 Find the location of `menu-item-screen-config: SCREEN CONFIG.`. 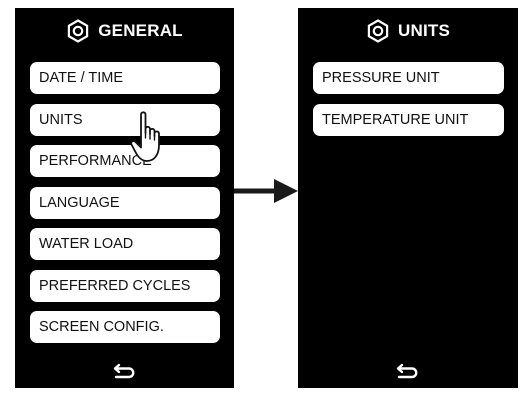

menu-item-screen-config: SCREEN CONFIG. is located at coordinates (125, 327).